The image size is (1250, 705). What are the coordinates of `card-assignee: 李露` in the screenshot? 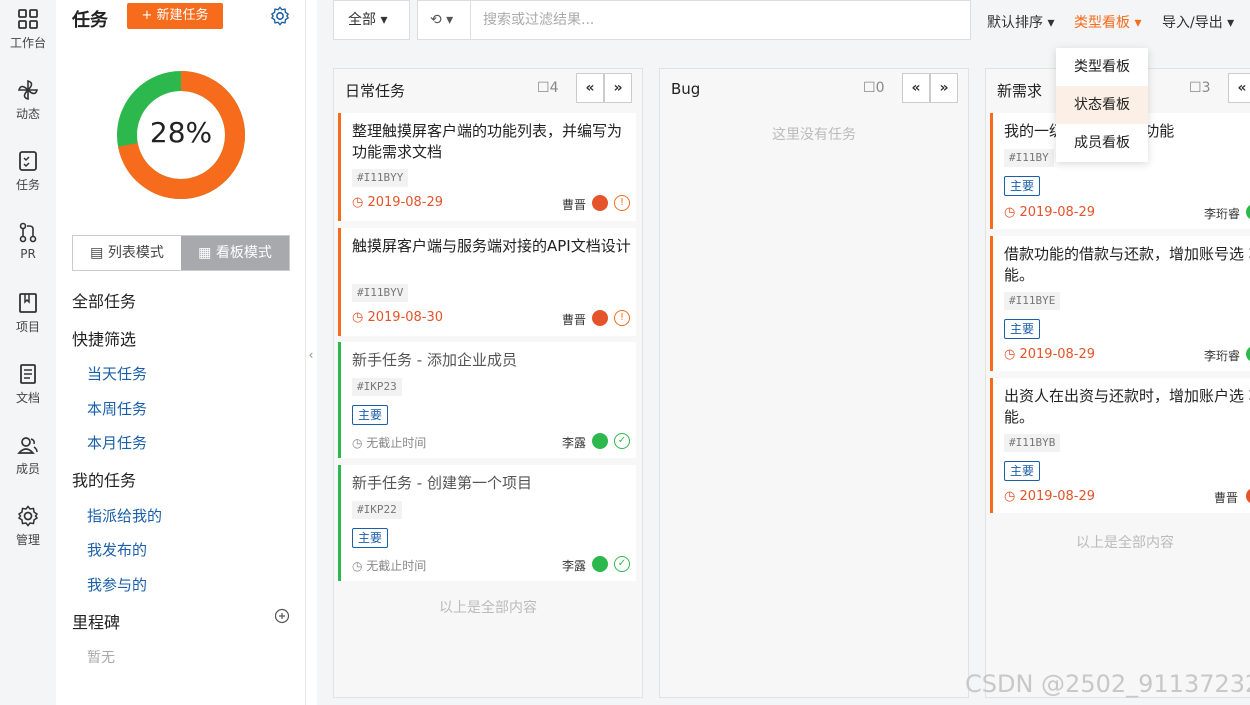 It's located at (574, 566).